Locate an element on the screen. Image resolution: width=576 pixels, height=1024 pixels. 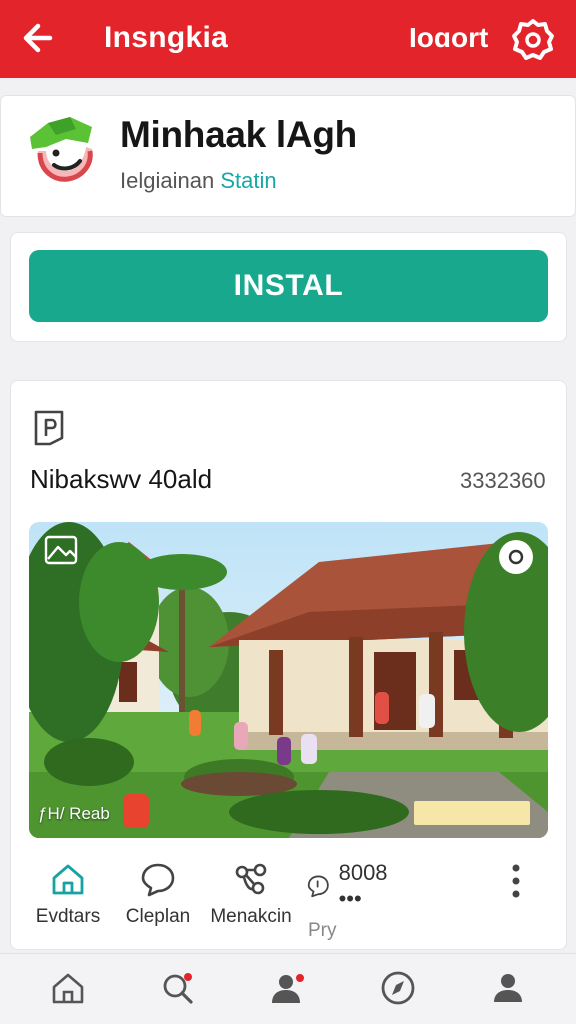
post-title: Nibakswv 40ald is located at coordinates (121, 479).